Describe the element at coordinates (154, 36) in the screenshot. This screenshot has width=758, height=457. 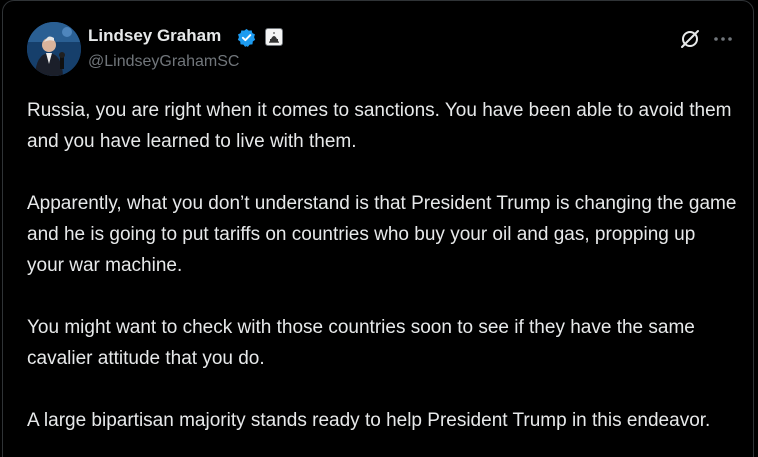
I see `author-name: Lindsey Graham` at that location.